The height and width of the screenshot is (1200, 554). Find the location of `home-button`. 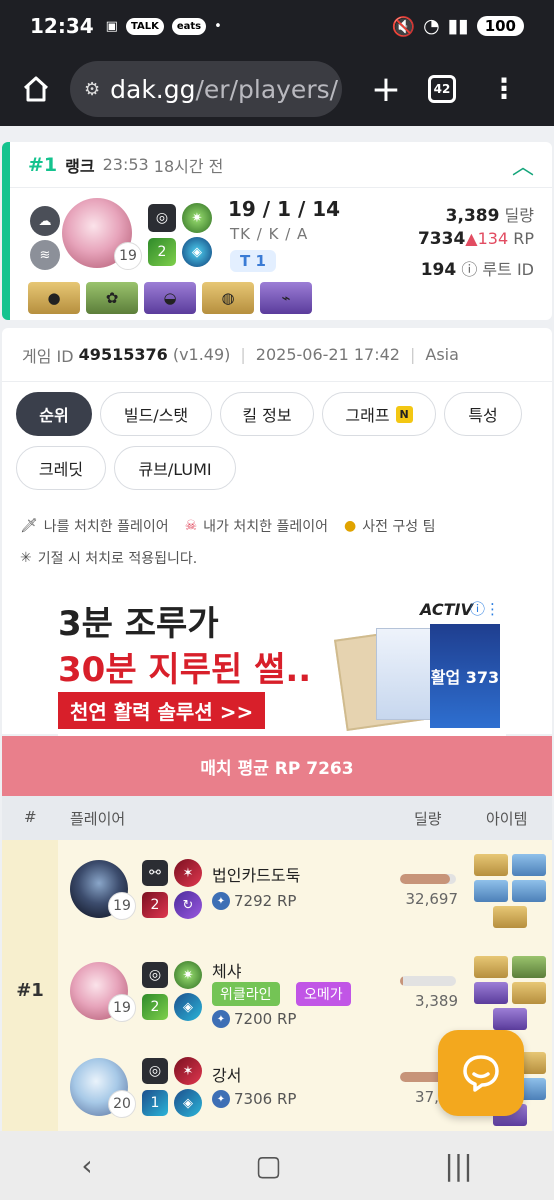

home-button is located at coordinates (36, 89).